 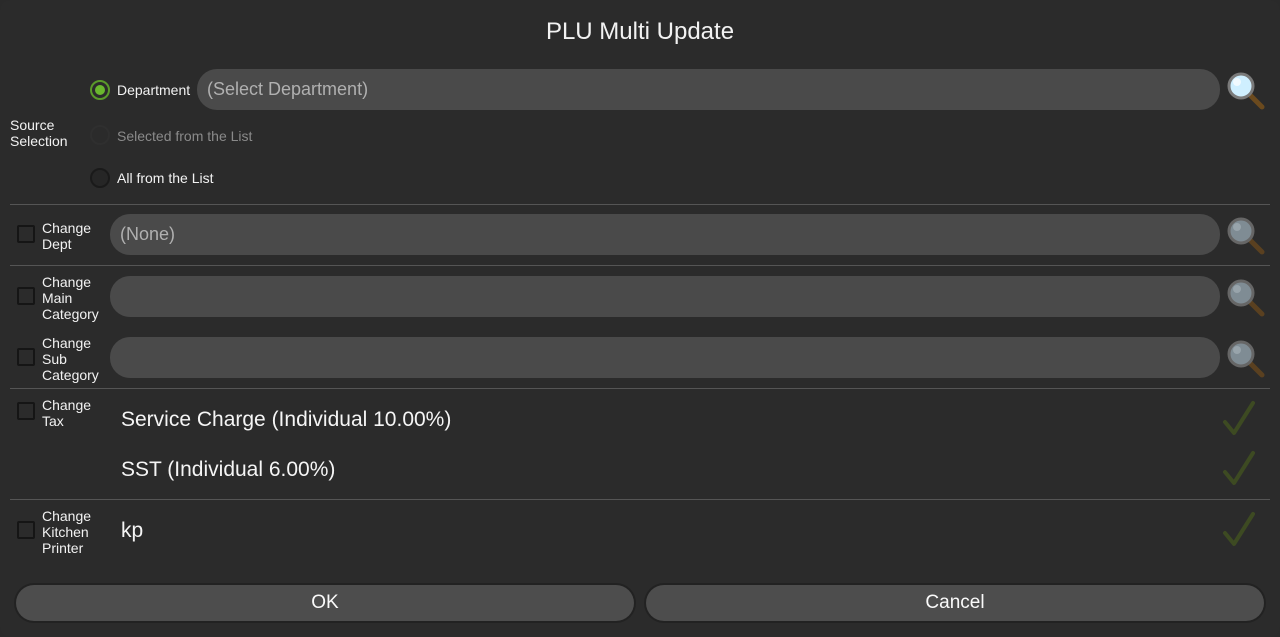 I want to click on change-dept-search-icon, so click(x=1245, y=235).